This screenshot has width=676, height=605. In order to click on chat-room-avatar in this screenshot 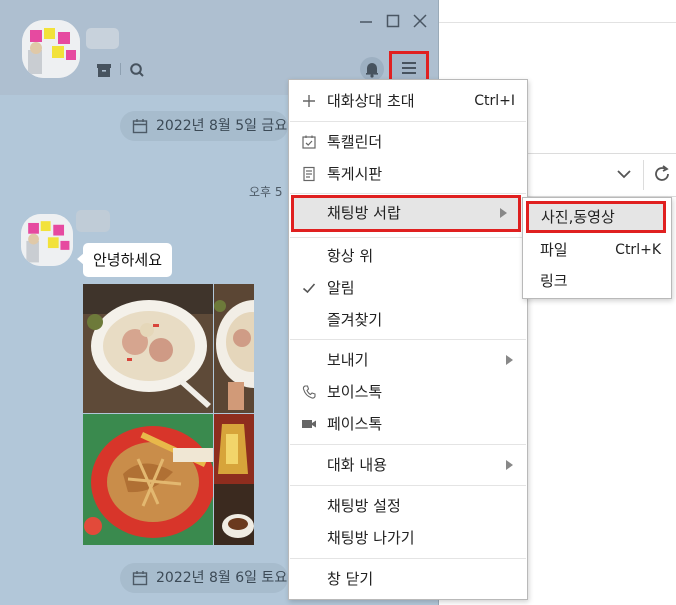, I will do `click(51, 49)`.